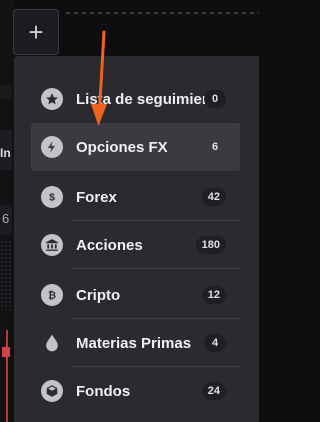 This screenshot has height=422, width=320. Describe the element at coordinates (109, 245) in the screenshot. I see `menu-item-label: Acciones` at that location.